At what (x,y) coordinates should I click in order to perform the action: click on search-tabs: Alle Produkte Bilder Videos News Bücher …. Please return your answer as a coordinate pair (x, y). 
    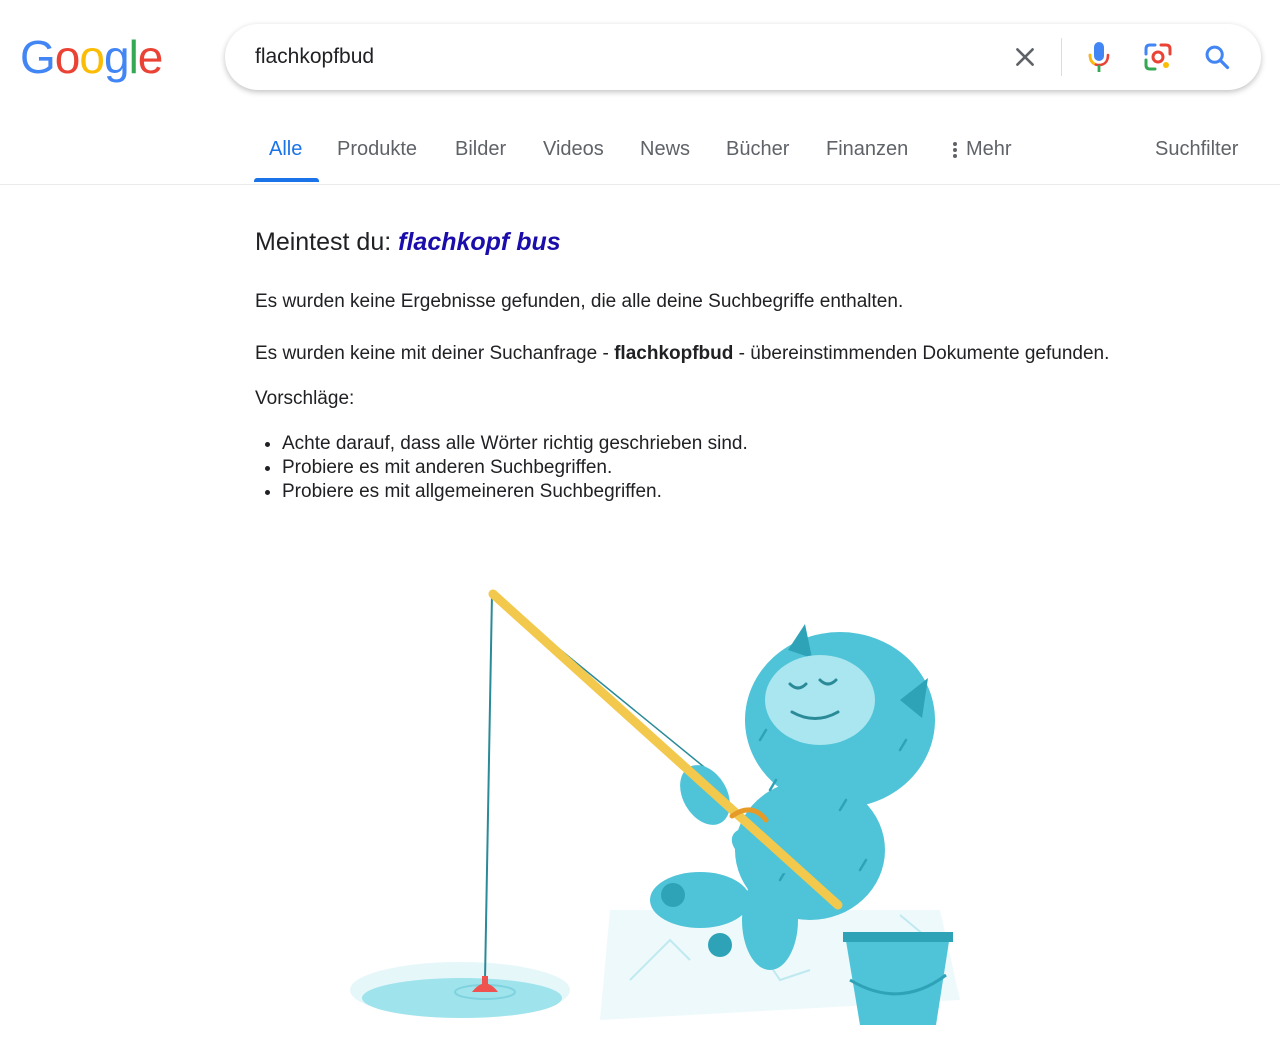
    Looking at the image, I should click on (640, 156).